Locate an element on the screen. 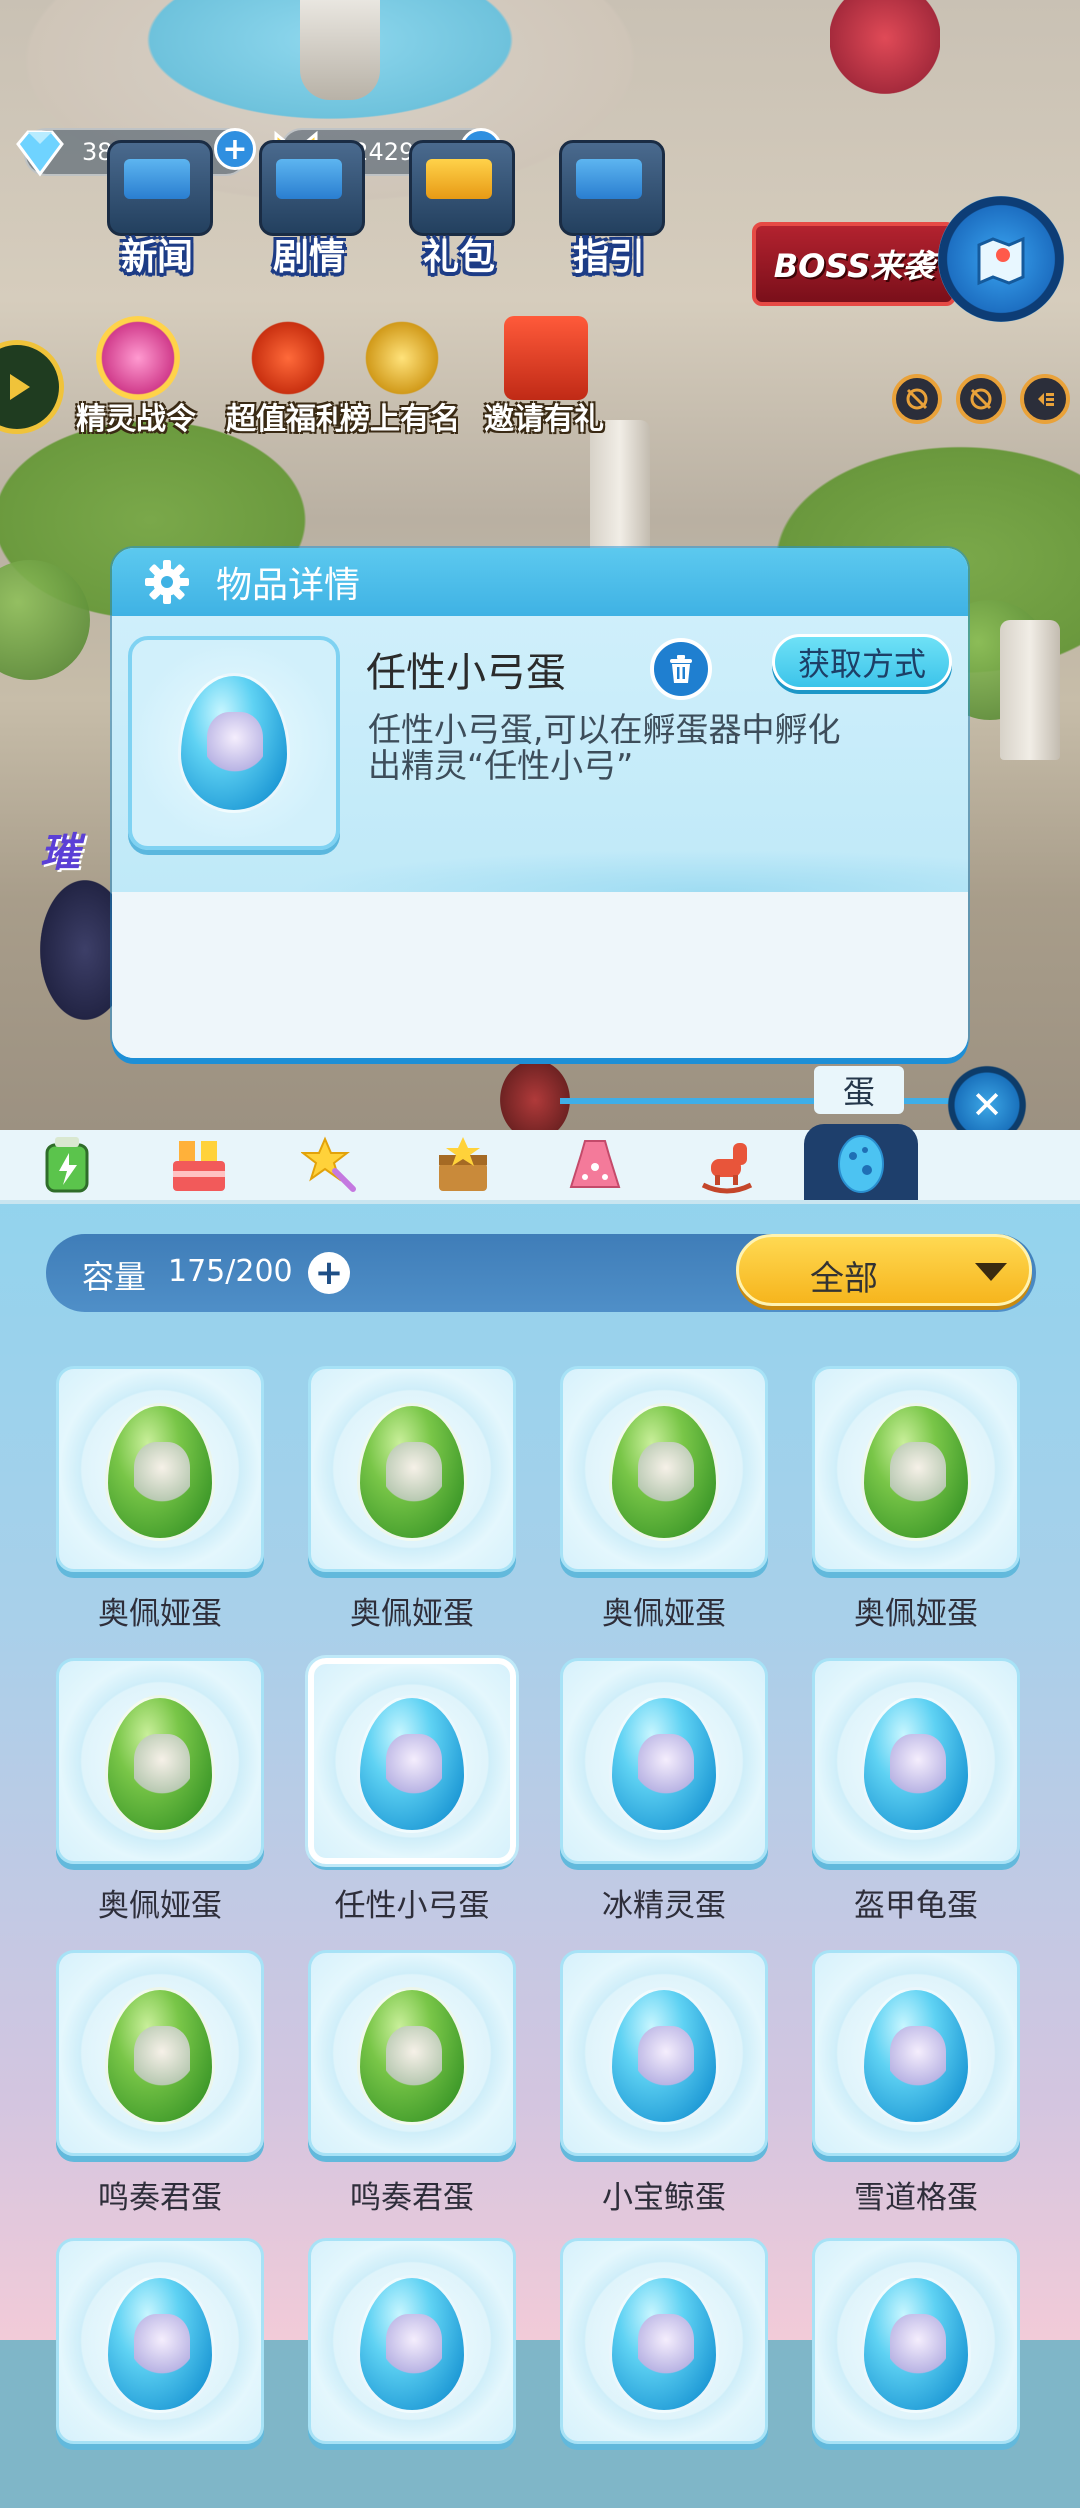 This screenshot has height=2508, width=1080. egg-cell: 雪道格蛋 is located at coordinates (916, 2085).